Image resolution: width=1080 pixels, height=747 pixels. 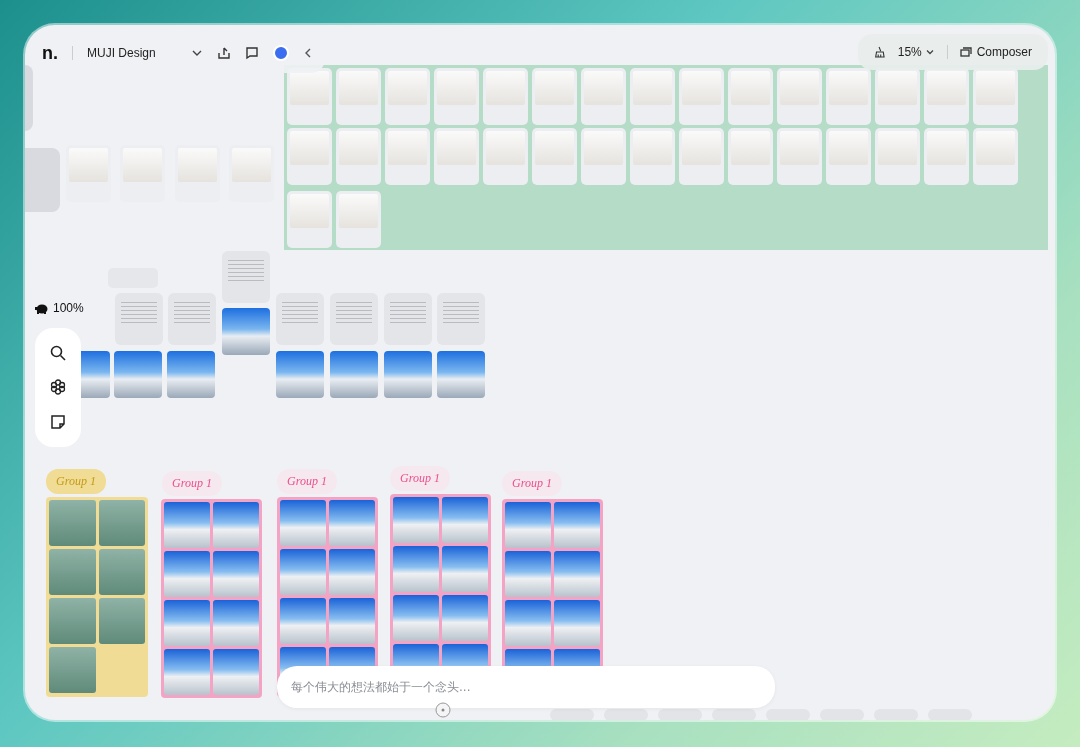 I want to click on app-logo: n., so click(x=50, y=53).